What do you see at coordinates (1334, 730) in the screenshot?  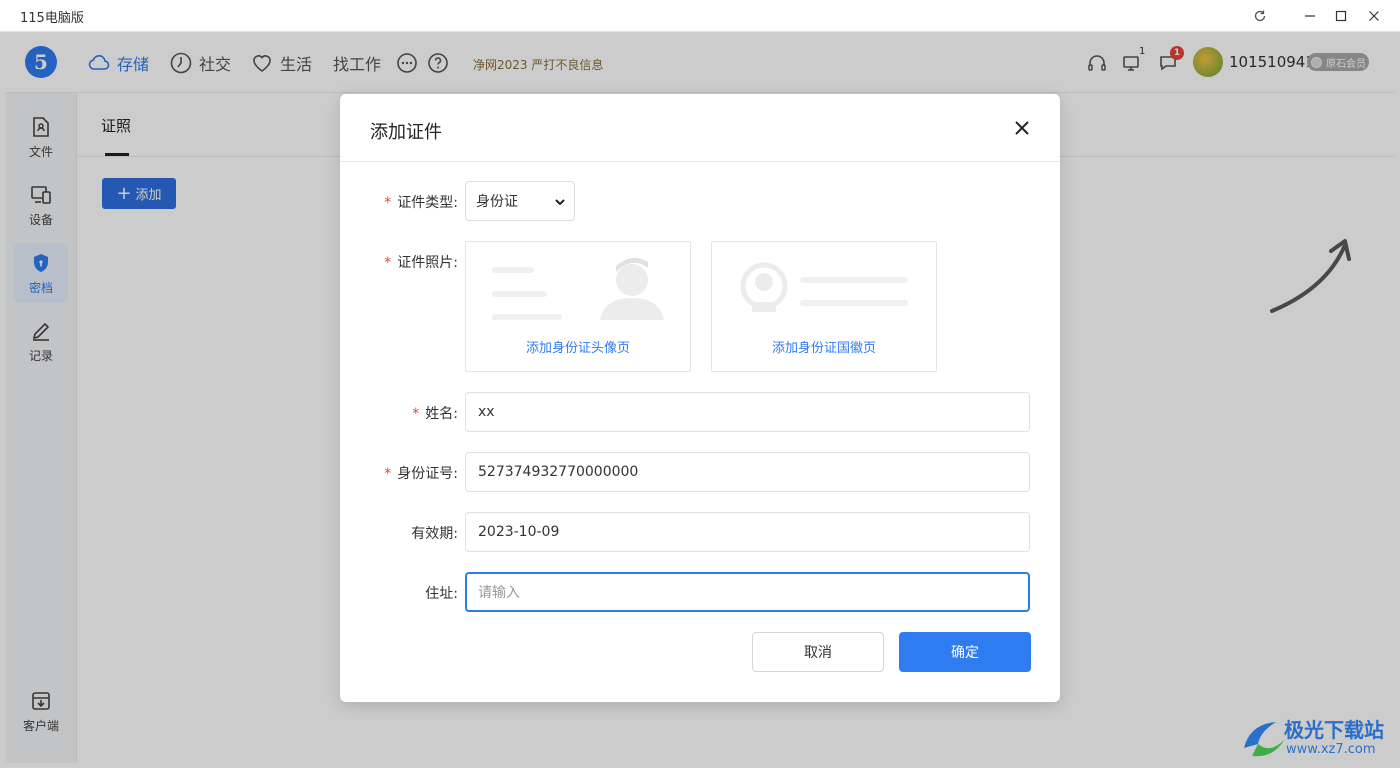 I see `watermark-text: 极光下载站` at bounding box center [1334, 730].